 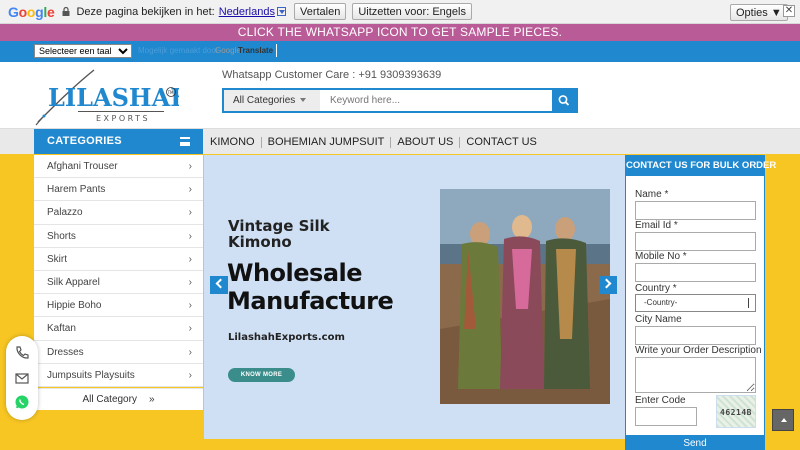 What do you see at coordinates (303, 100) in the screenshot?
I see `caret-down-icon` at bounding box center [303, 100].